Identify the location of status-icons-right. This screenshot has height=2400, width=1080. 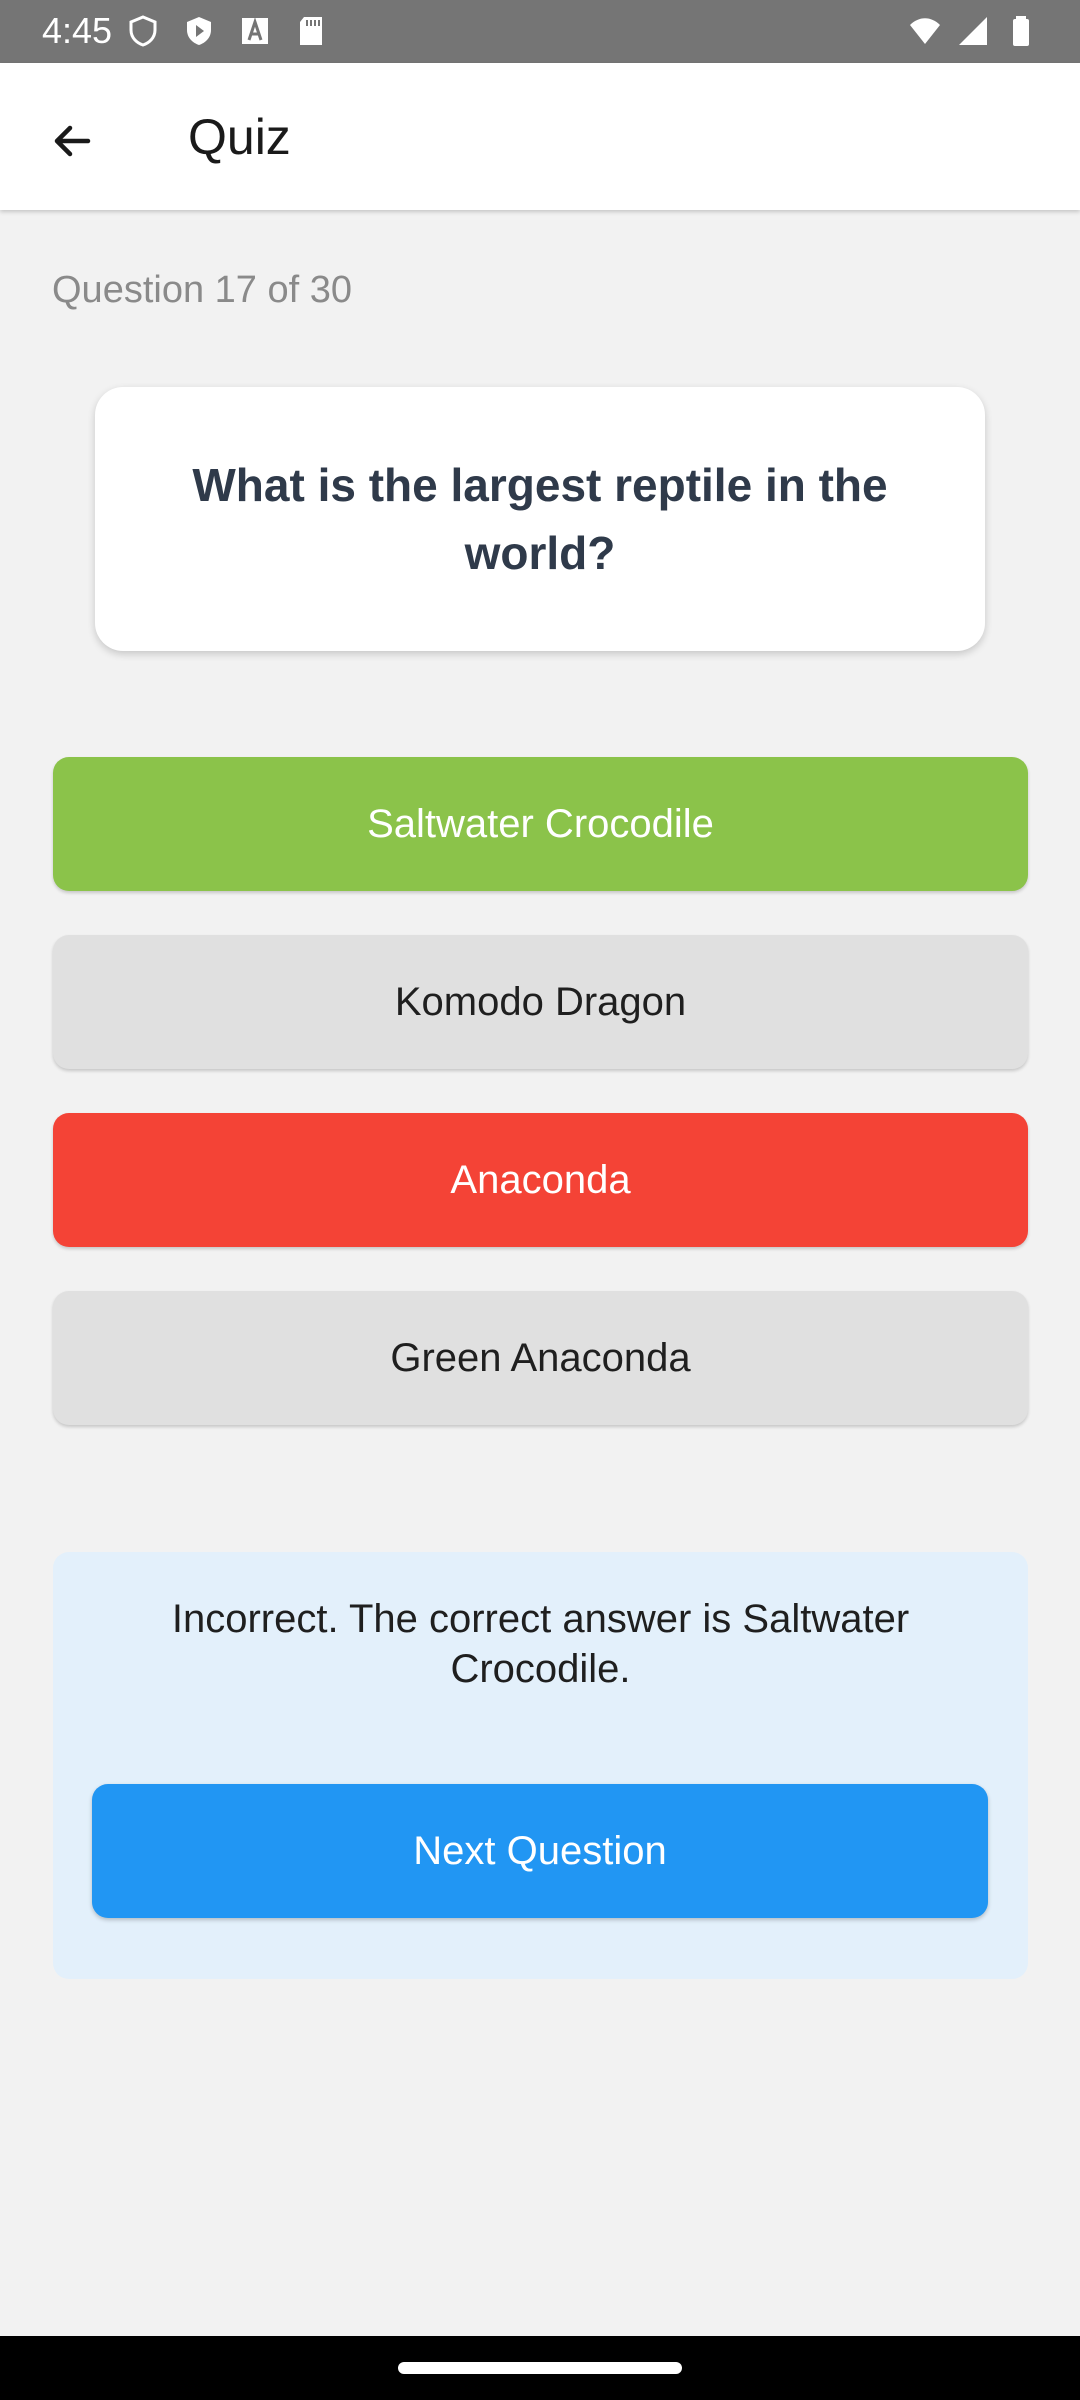
(973, 31).